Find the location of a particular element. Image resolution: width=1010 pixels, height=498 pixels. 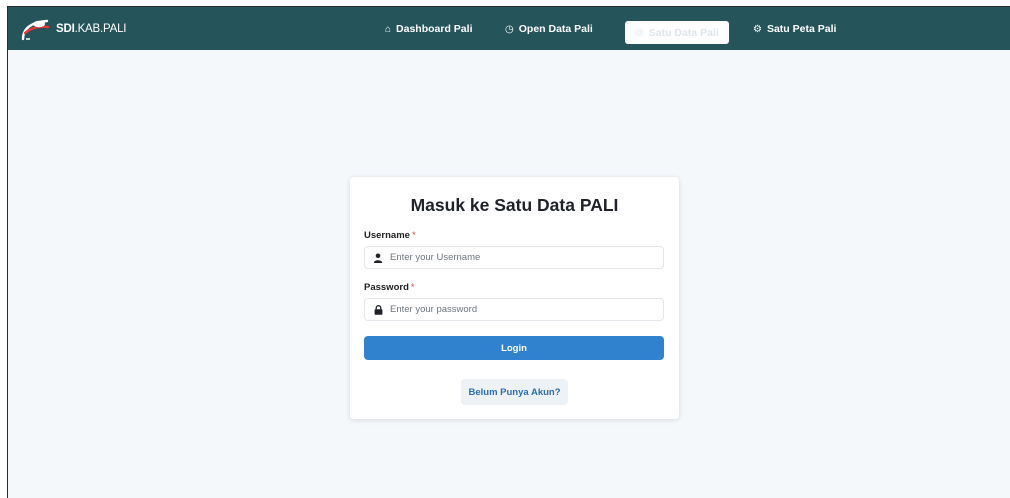

password-input is located at coordinates (520, 309).